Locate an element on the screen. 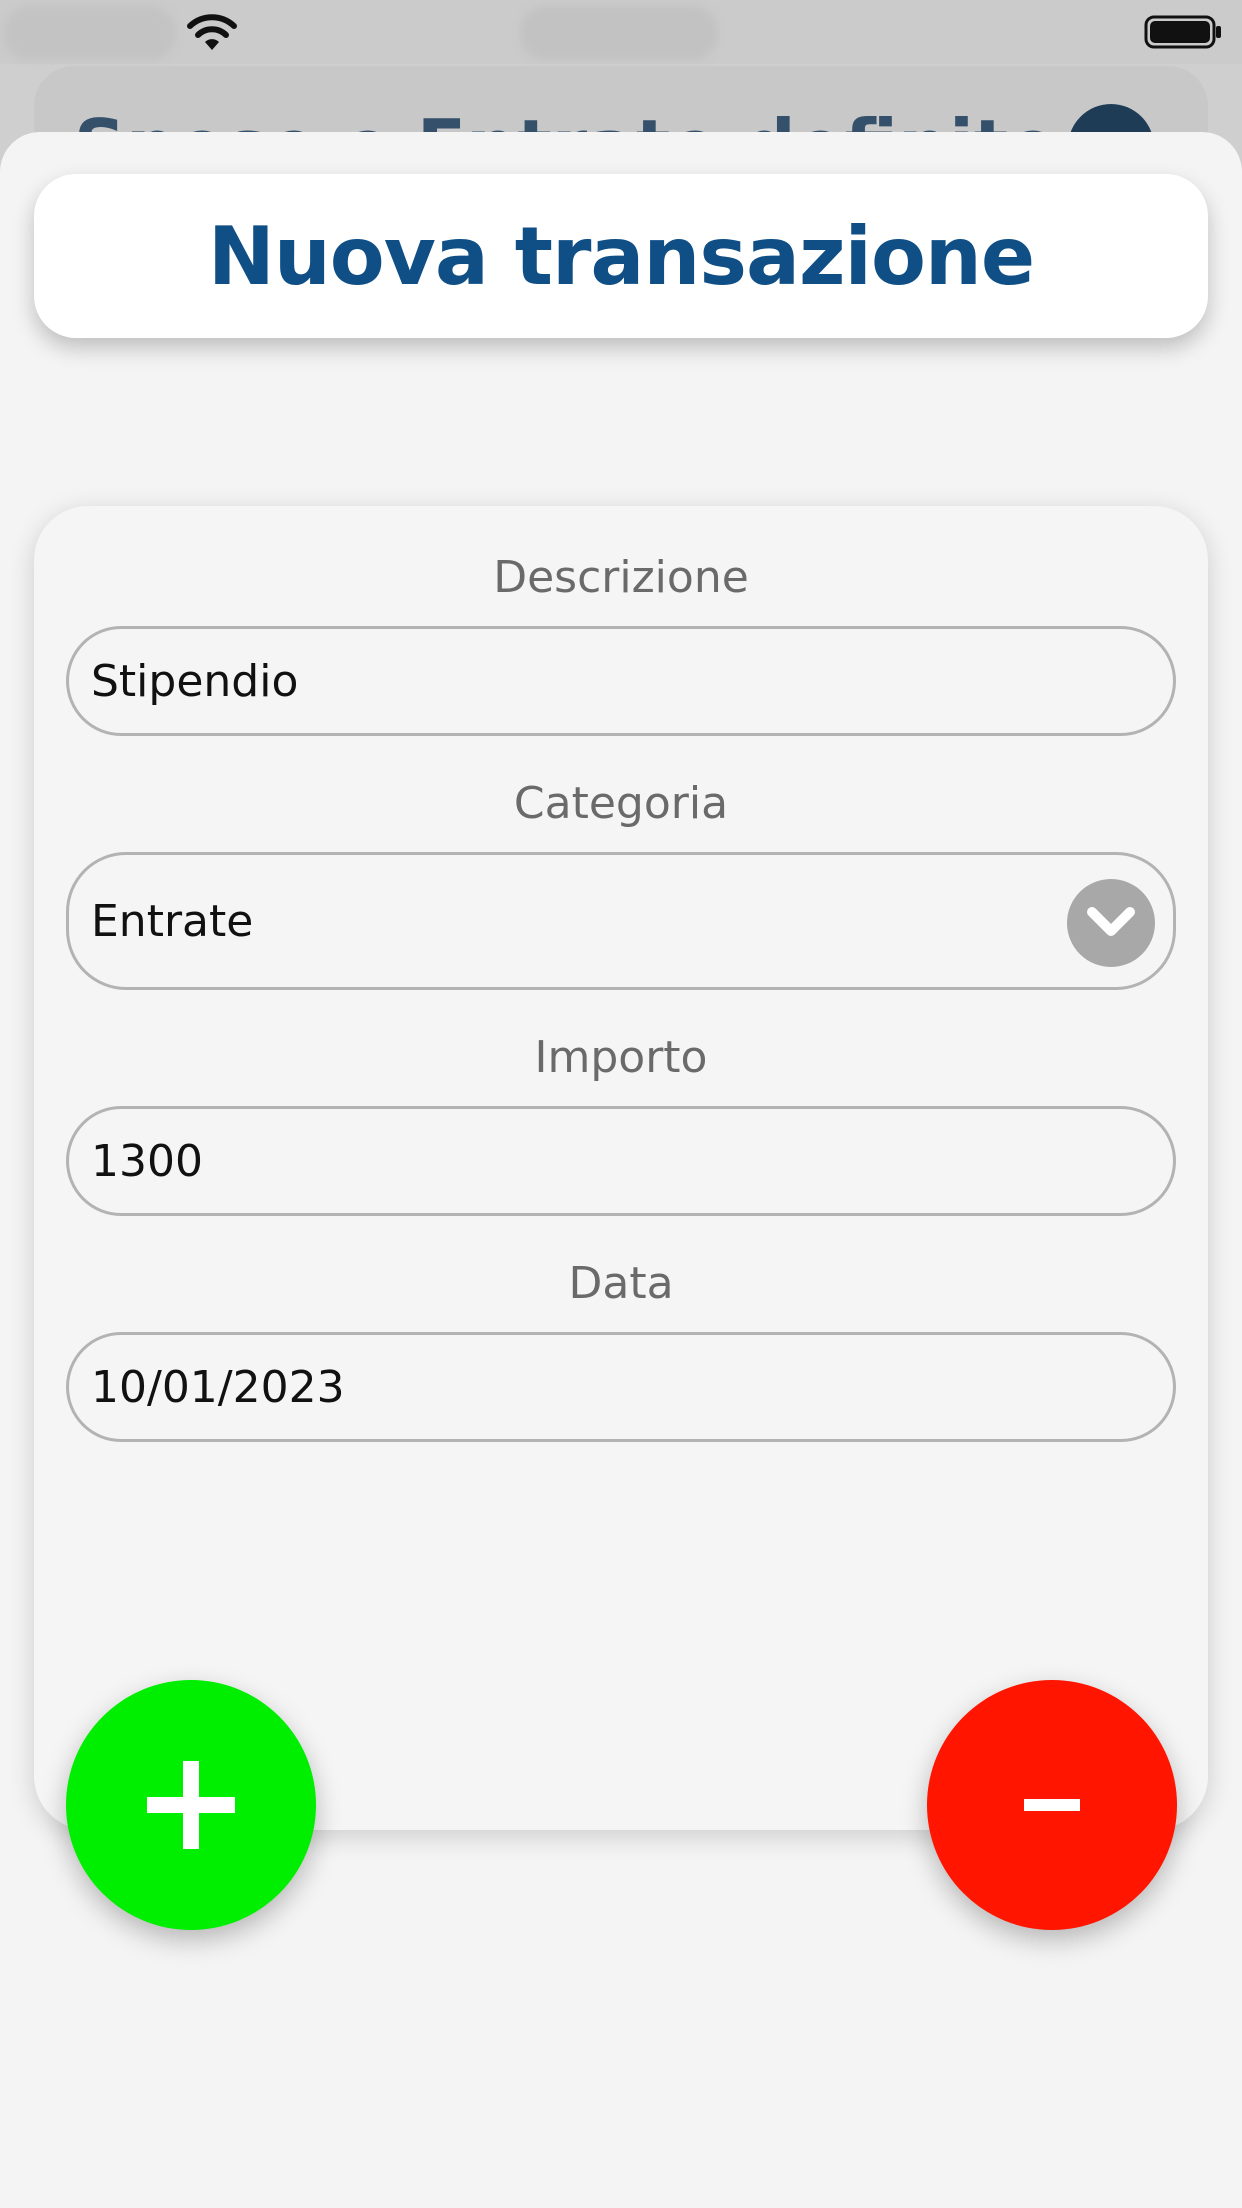 This screenshot has width=1242, height=2208. wifi-icon is located at coordinates (212, 32).